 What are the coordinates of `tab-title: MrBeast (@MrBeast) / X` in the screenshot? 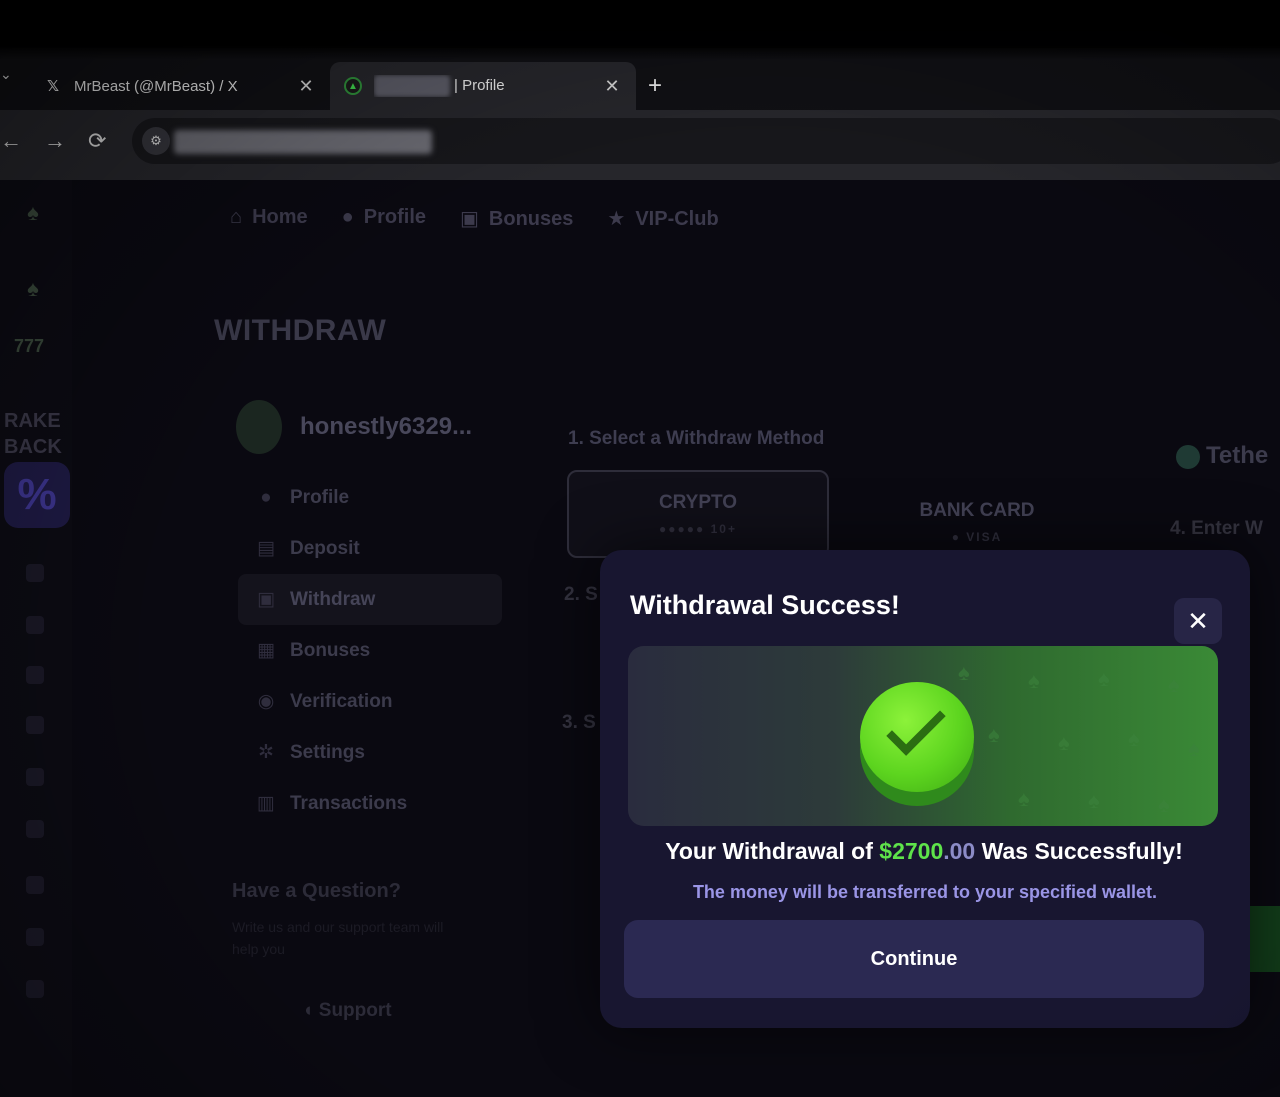 It's located at (156, 86).